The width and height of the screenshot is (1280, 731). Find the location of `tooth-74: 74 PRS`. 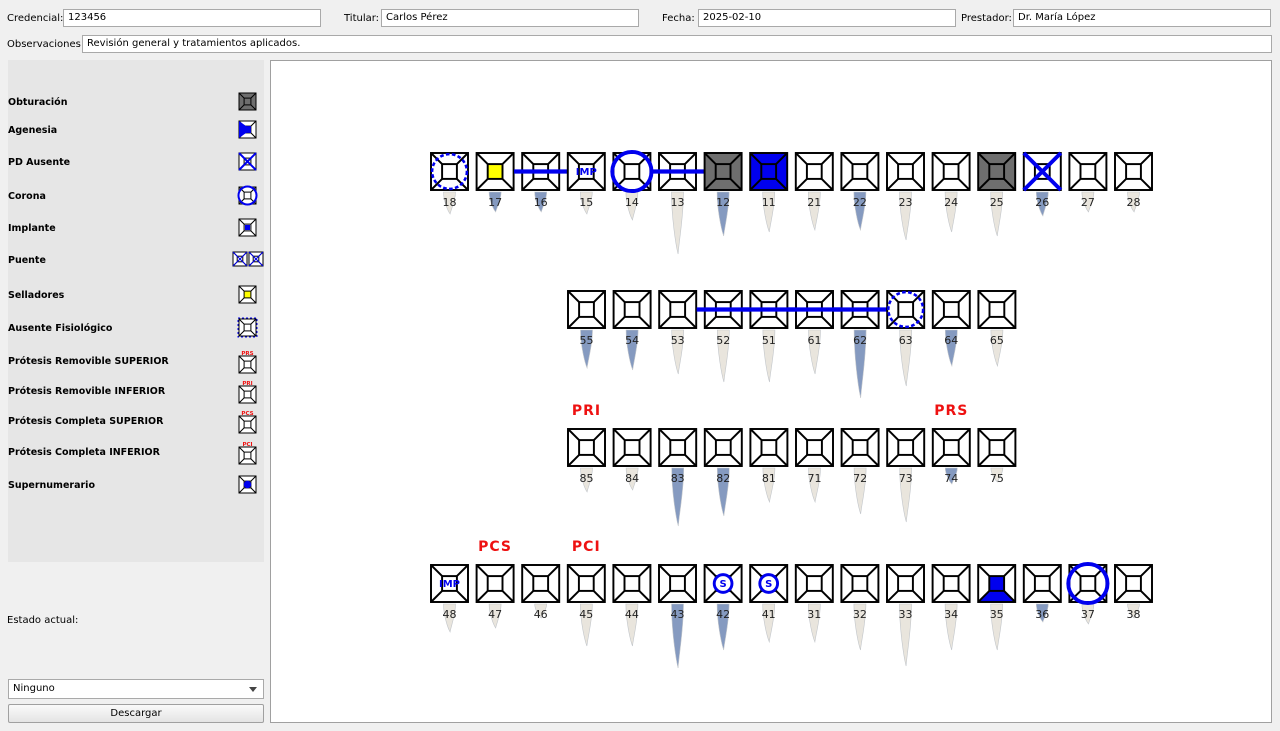

tooth-74: 74 PRS is located at coordinates (951, 444).